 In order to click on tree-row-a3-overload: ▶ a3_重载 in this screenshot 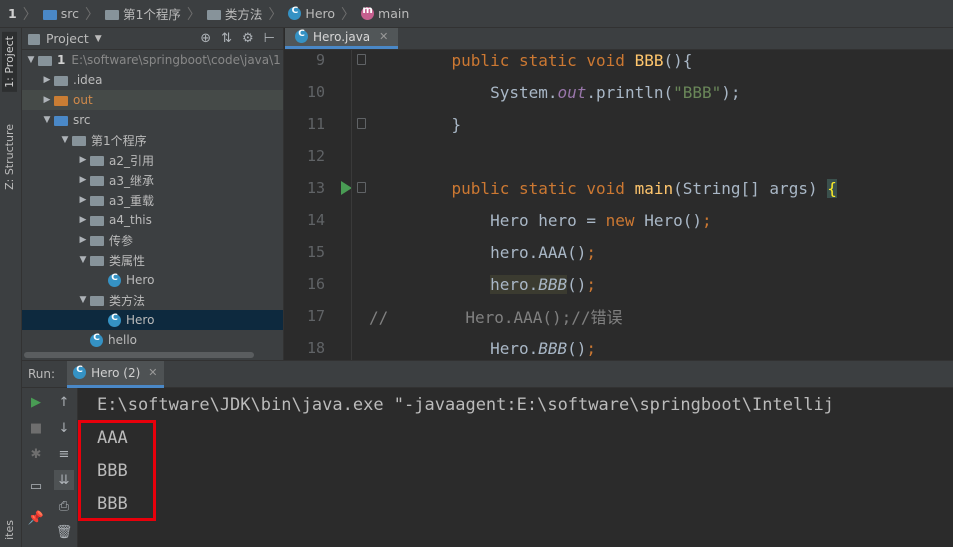, I will do `click(152, 200)`.